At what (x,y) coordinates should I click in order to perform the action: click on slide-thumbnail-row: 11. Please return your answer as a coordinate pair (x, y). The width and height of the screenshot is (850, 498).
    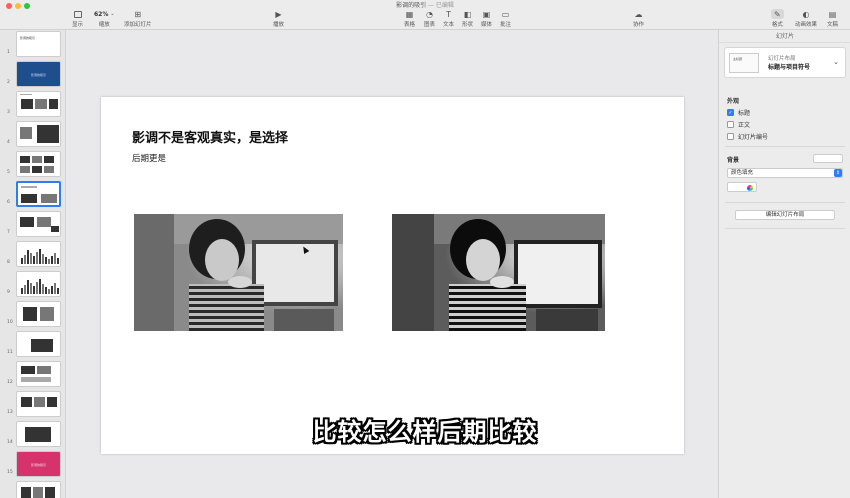
    Looking at the image, I should click on (32, 344).